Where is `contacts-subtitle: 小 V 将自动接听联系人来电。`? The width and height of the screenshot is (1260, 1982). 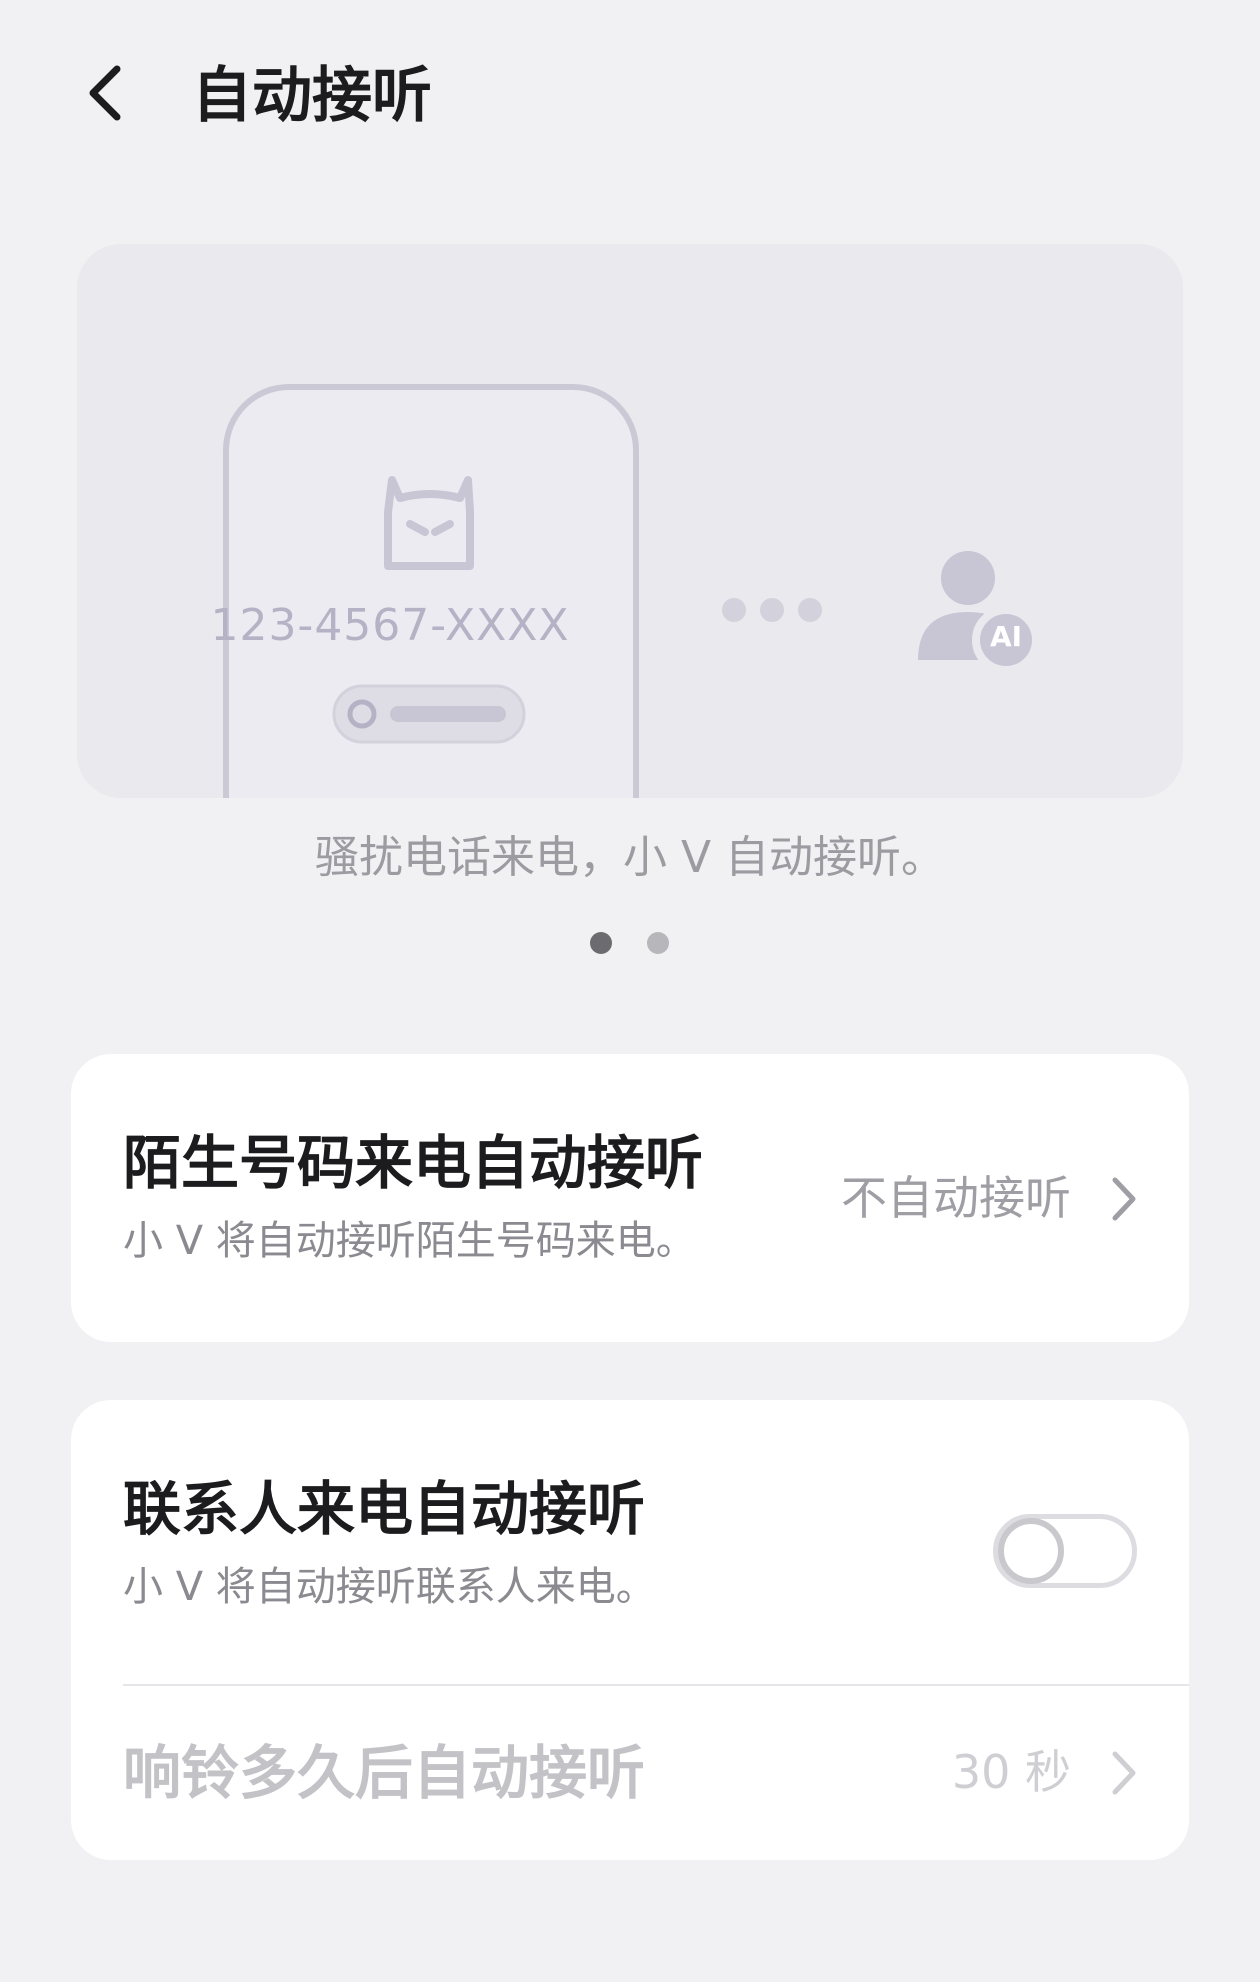 contacts-subtitle: 小 V 将自动接听联系人来电。 is located at coordinates (389, 1587).